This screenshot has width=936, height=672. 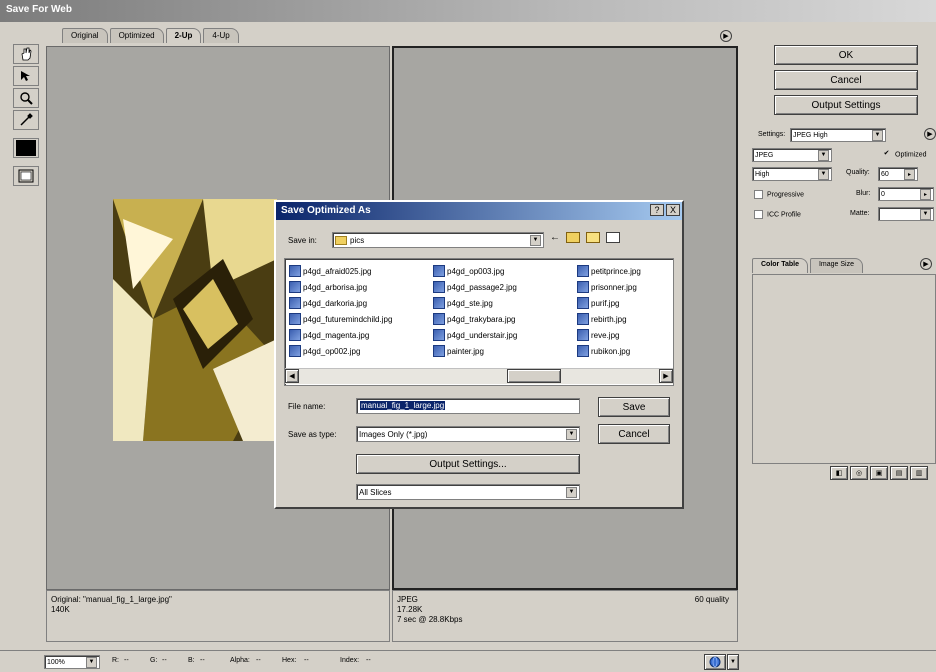 What do you see at coordinates (859, 473) in the screenshot?
I see `web-shift-icon: ◎` at bounding box center [859, 473].